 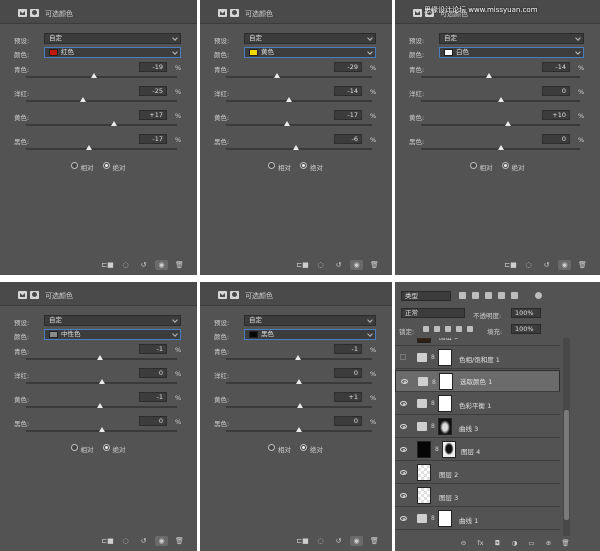 I want to click on trash-icon: 🗑, so click(x=565, y=543).